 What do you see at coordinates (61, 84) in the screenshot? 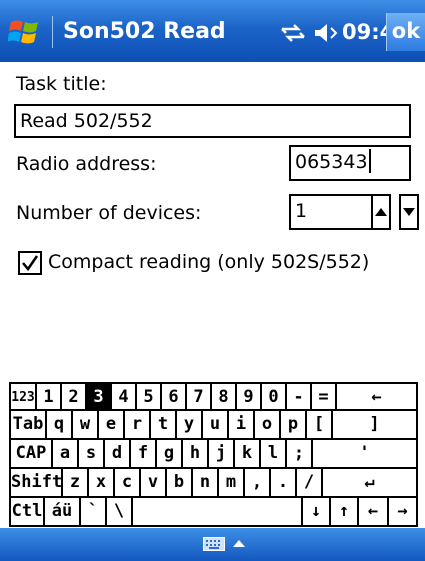
I see `task-title-label: Task title:` at bounding box center [61, 84].